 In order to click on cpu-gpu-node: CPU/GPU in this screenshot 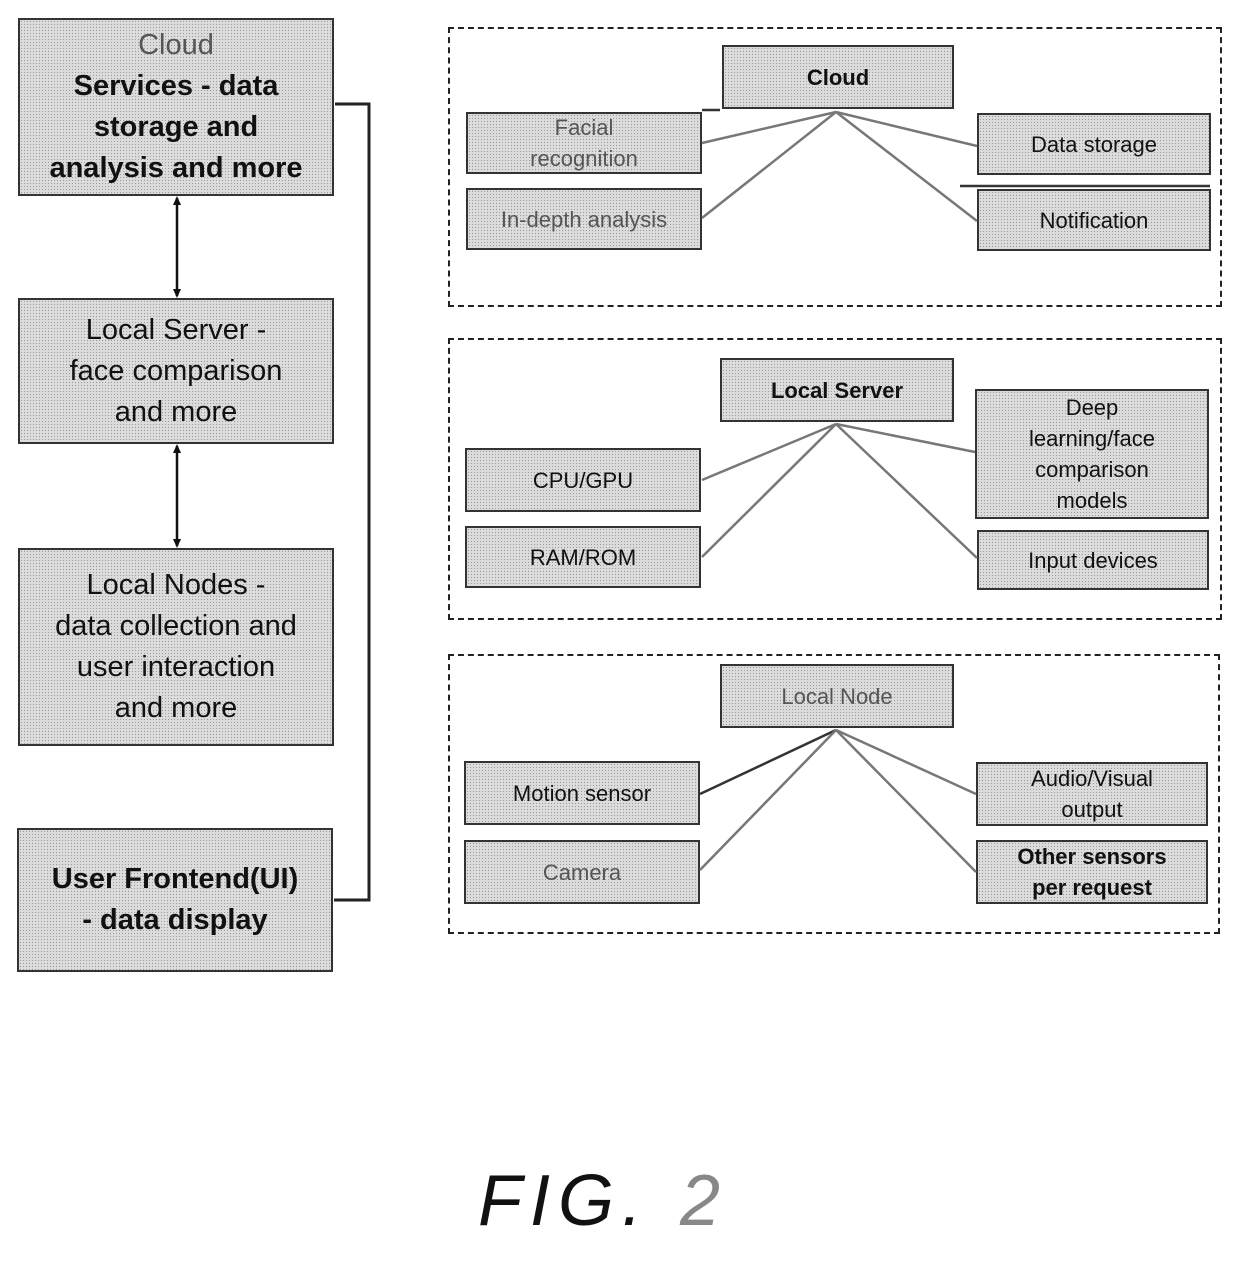, I will do `click(583, 480)`.